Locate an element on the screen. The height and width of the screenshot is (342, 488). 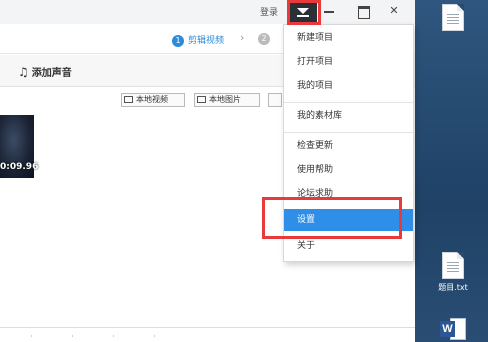
title-bar: 登录 ✕ is located at coordinates (207, 12).